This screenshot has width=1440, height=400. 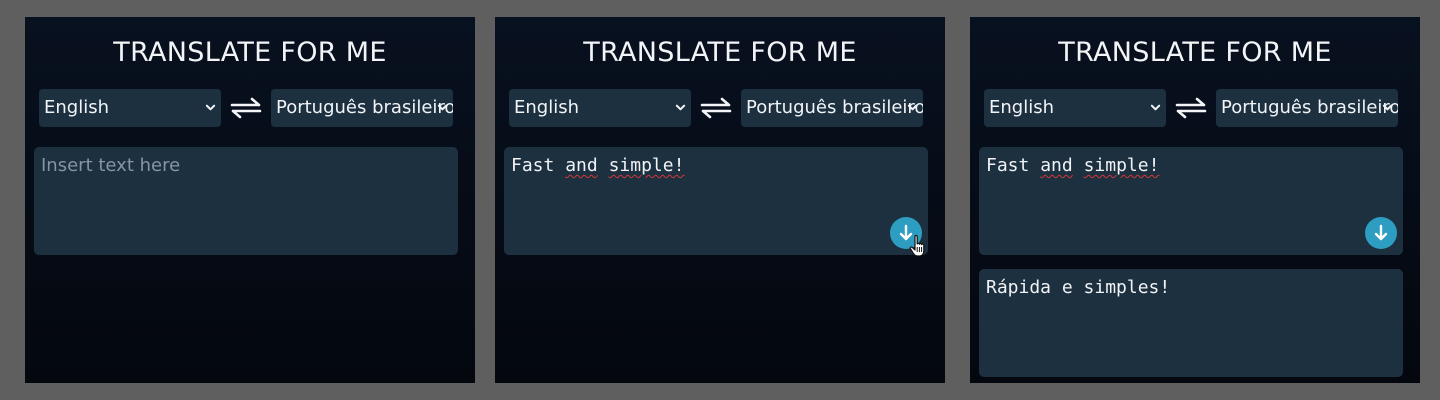 I want to click on arrow-down-icon, so click(x=1381, y=232).